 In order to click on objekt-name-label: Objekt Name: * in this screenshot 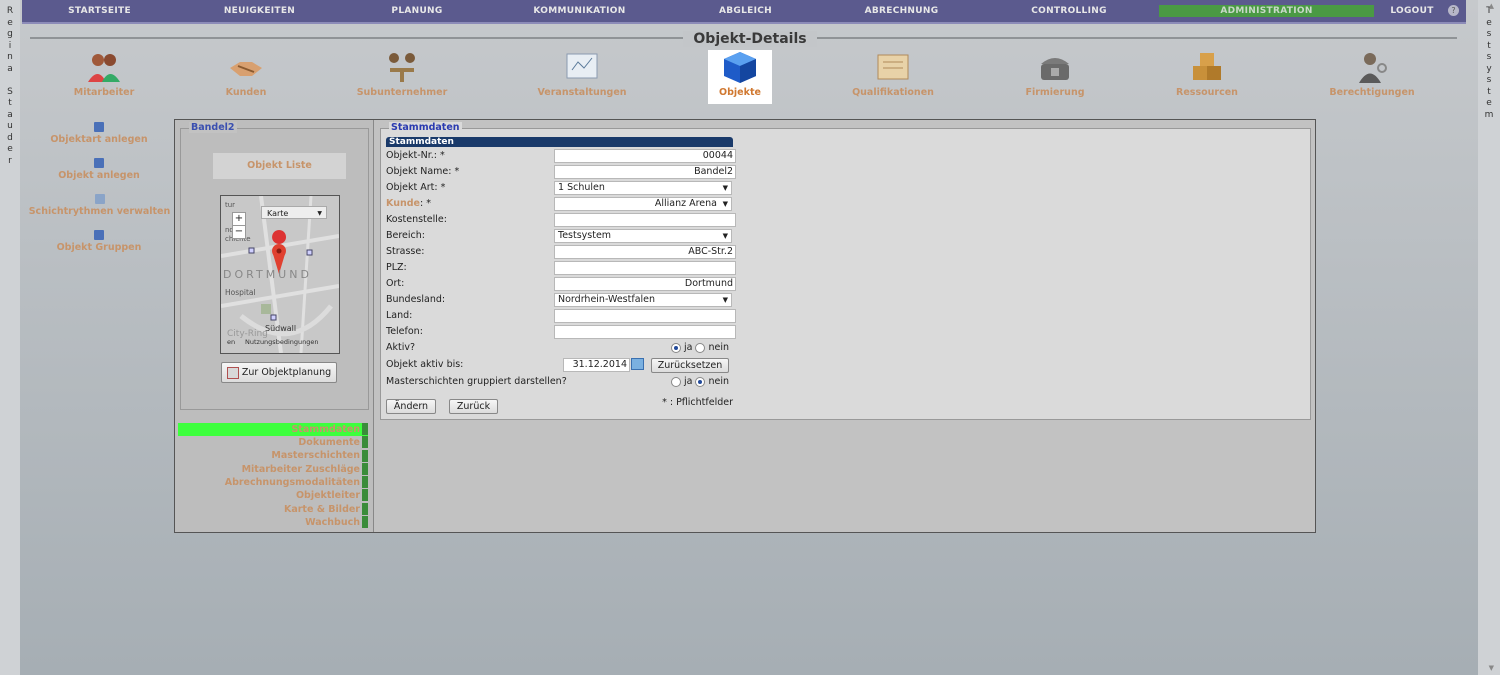, I will do `click(423, 171)`.